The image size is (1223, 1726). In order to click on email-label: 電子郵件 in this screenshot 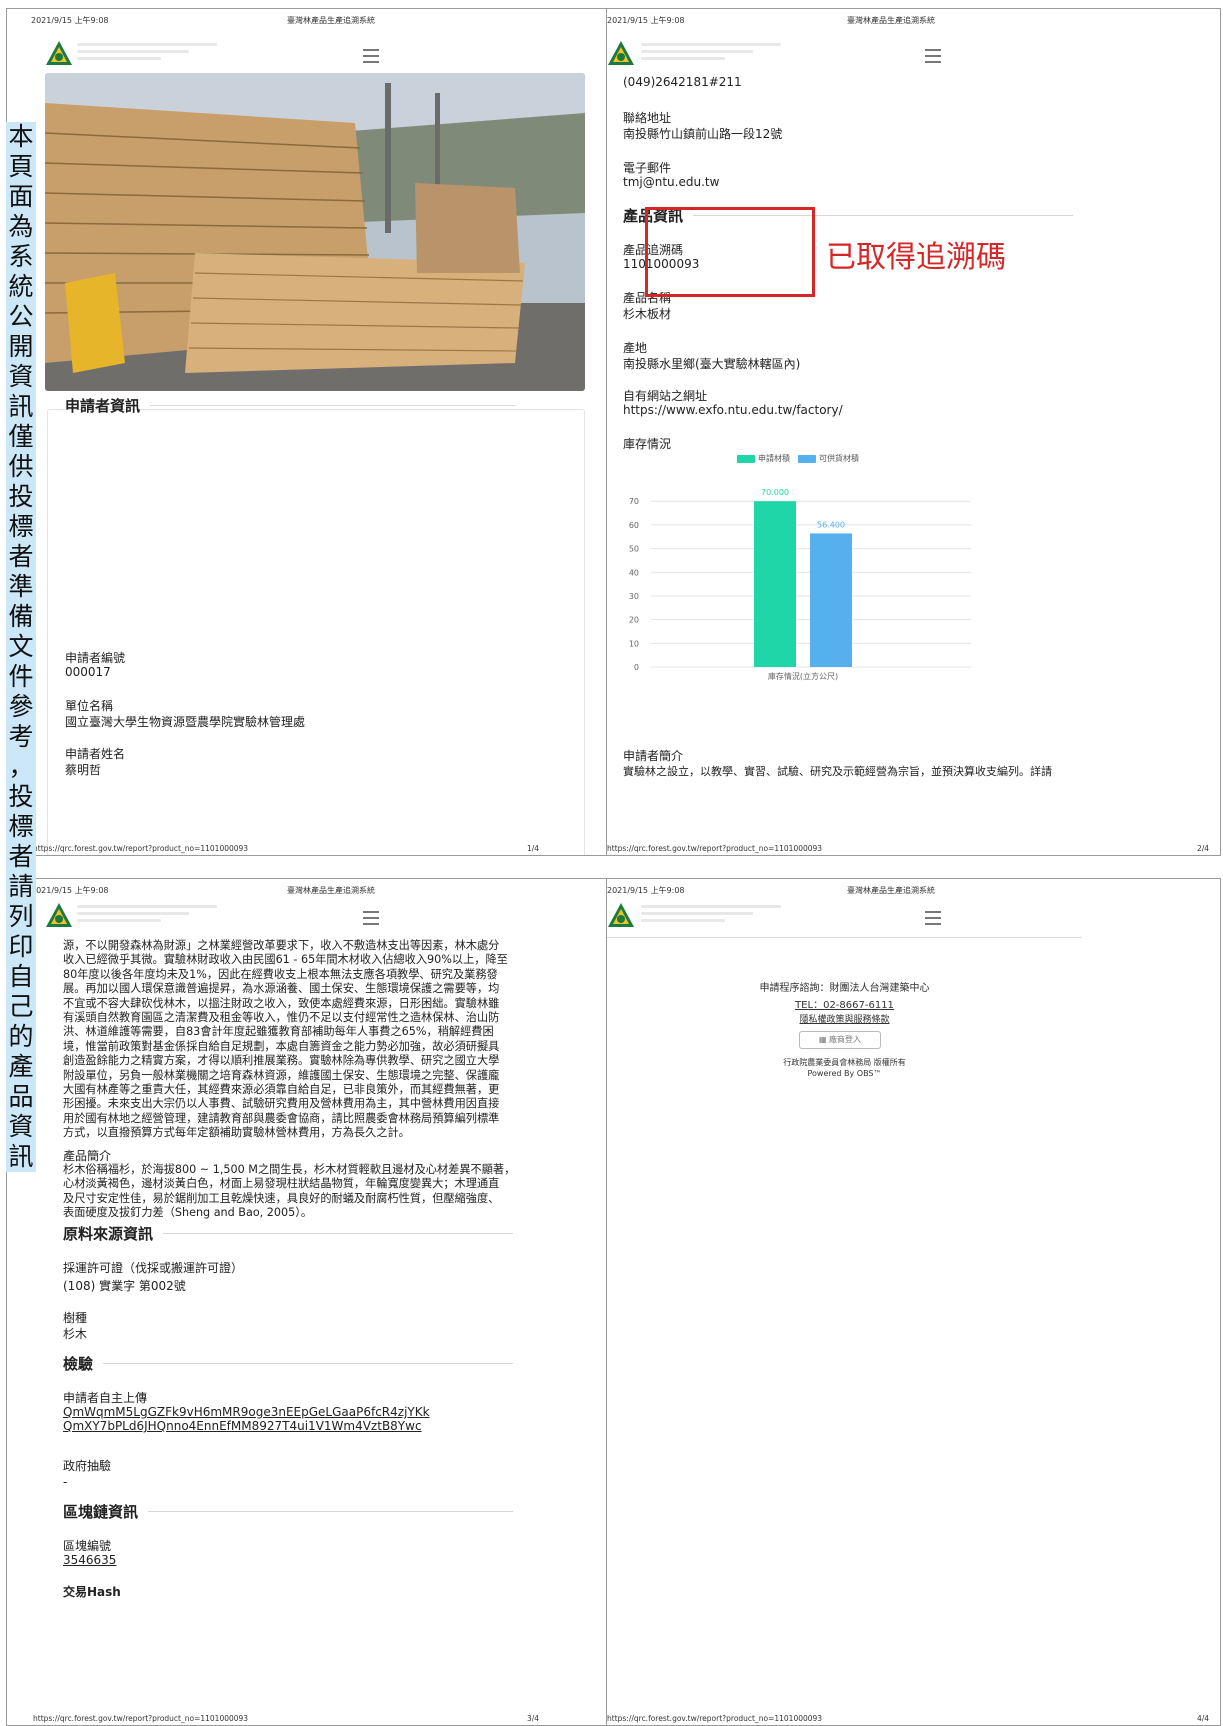, I will do `click(647, 168)`.